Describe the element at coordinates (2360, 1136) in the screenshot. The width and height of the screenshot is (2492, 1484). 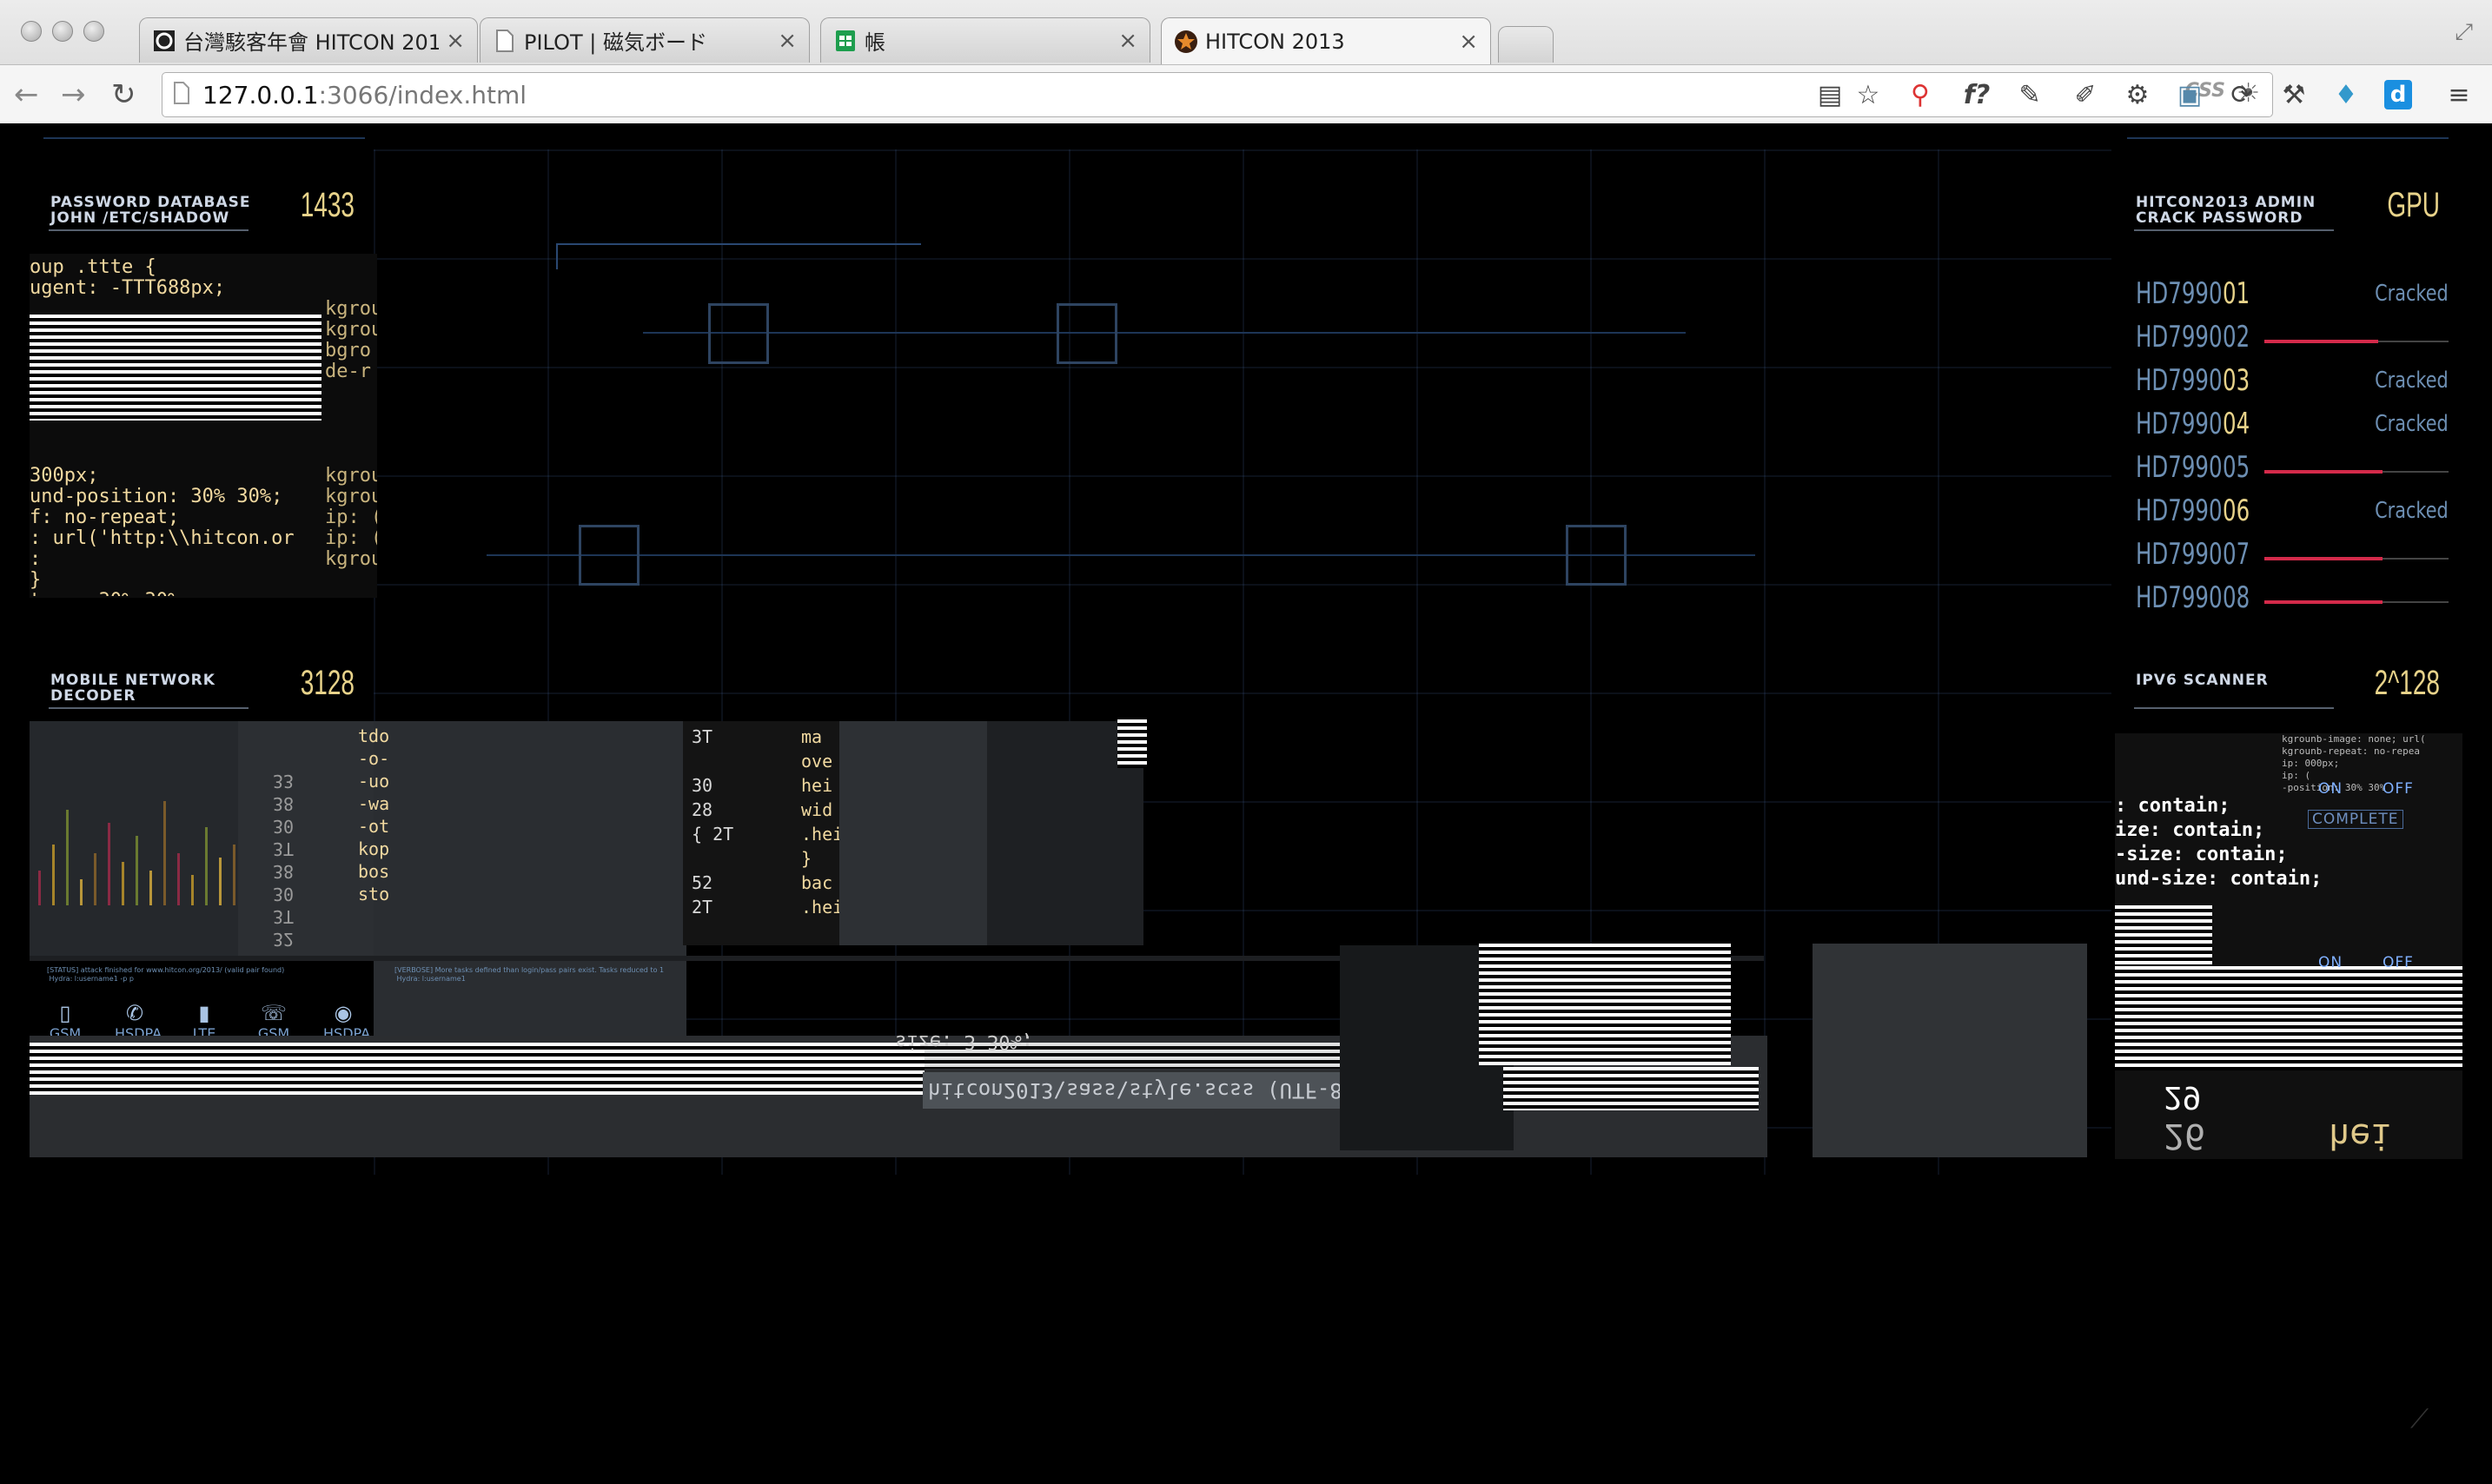
I see `ipv6-digits-2: hei` at that location.